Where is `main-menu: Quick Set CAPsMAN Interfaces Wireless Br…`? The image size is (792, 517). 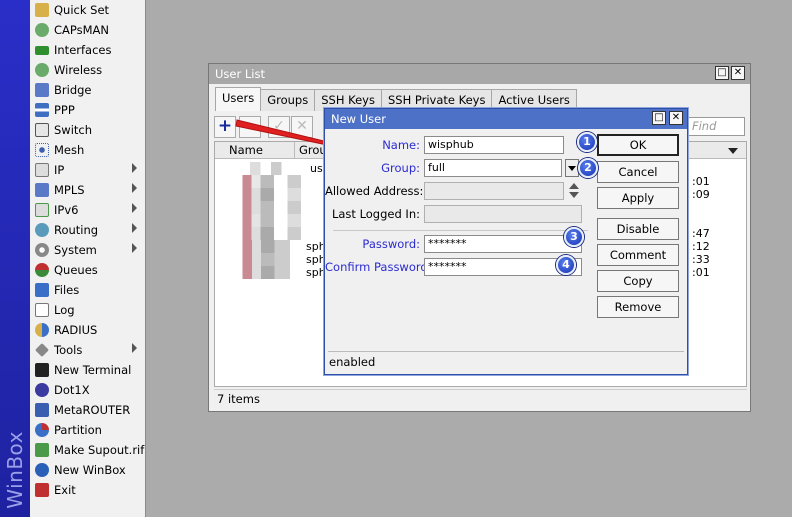 main-menu: Quick Set CAPsMAN Interfaces Wireless Br… is located at coordinates (88, 258).